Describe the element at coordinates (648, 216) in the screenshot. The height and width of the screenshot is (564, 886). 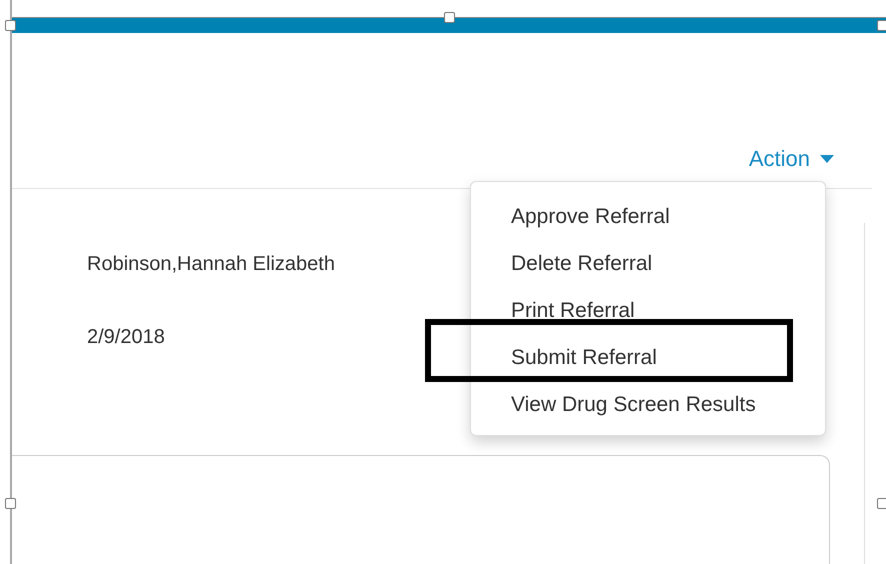
I see `menu-item: Approve Referral` at that location.